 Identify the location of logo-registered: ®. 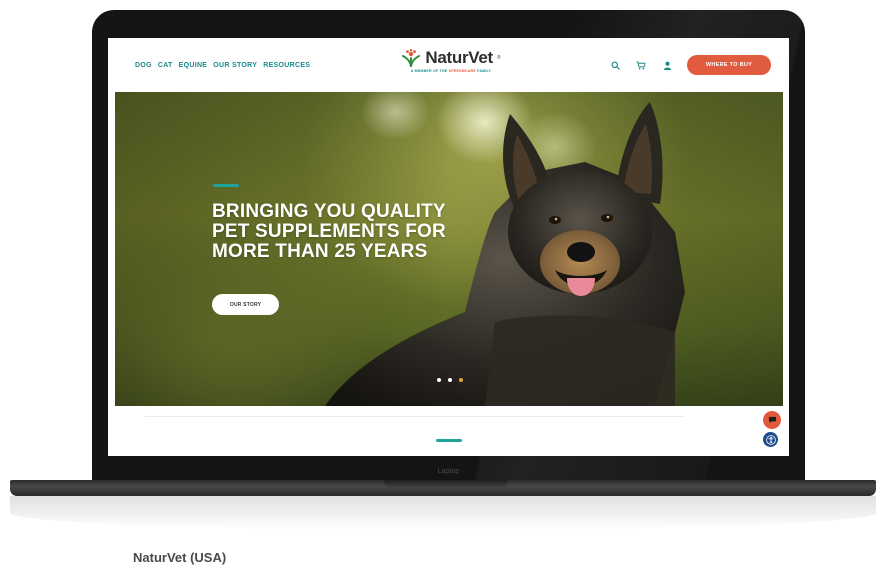
(498, 58).